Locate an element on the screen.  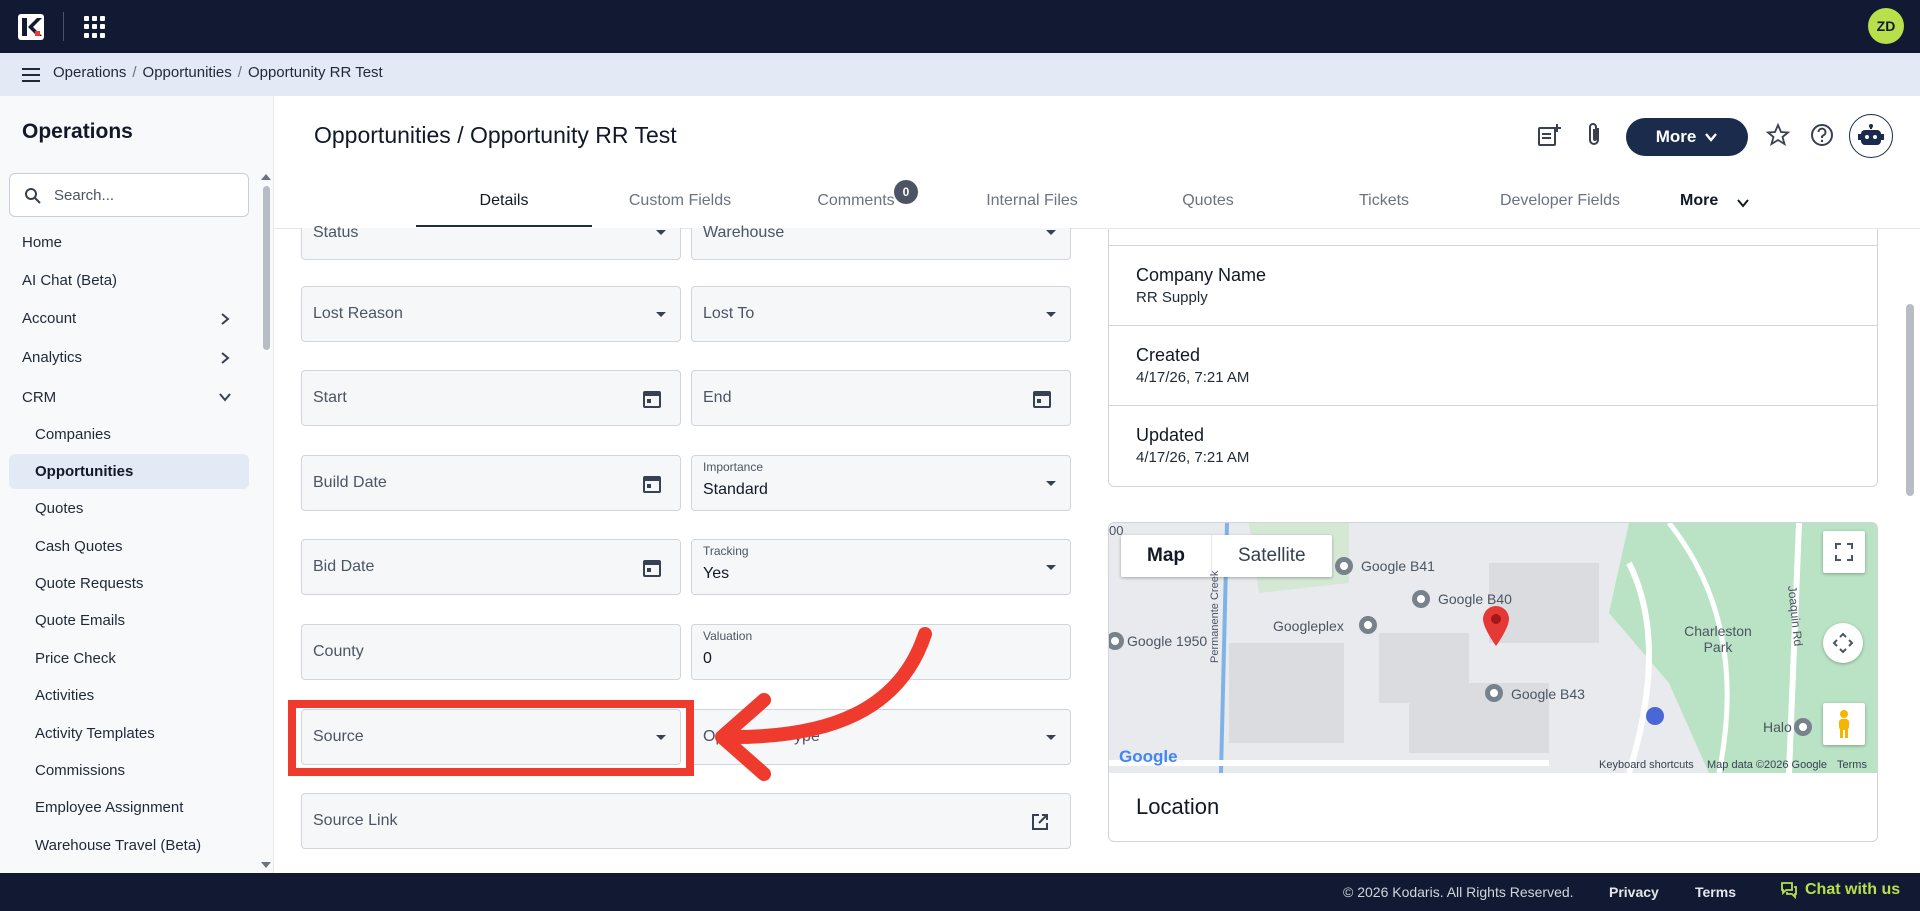
map-fullscreen-button is located at coordinates (1844, 552).